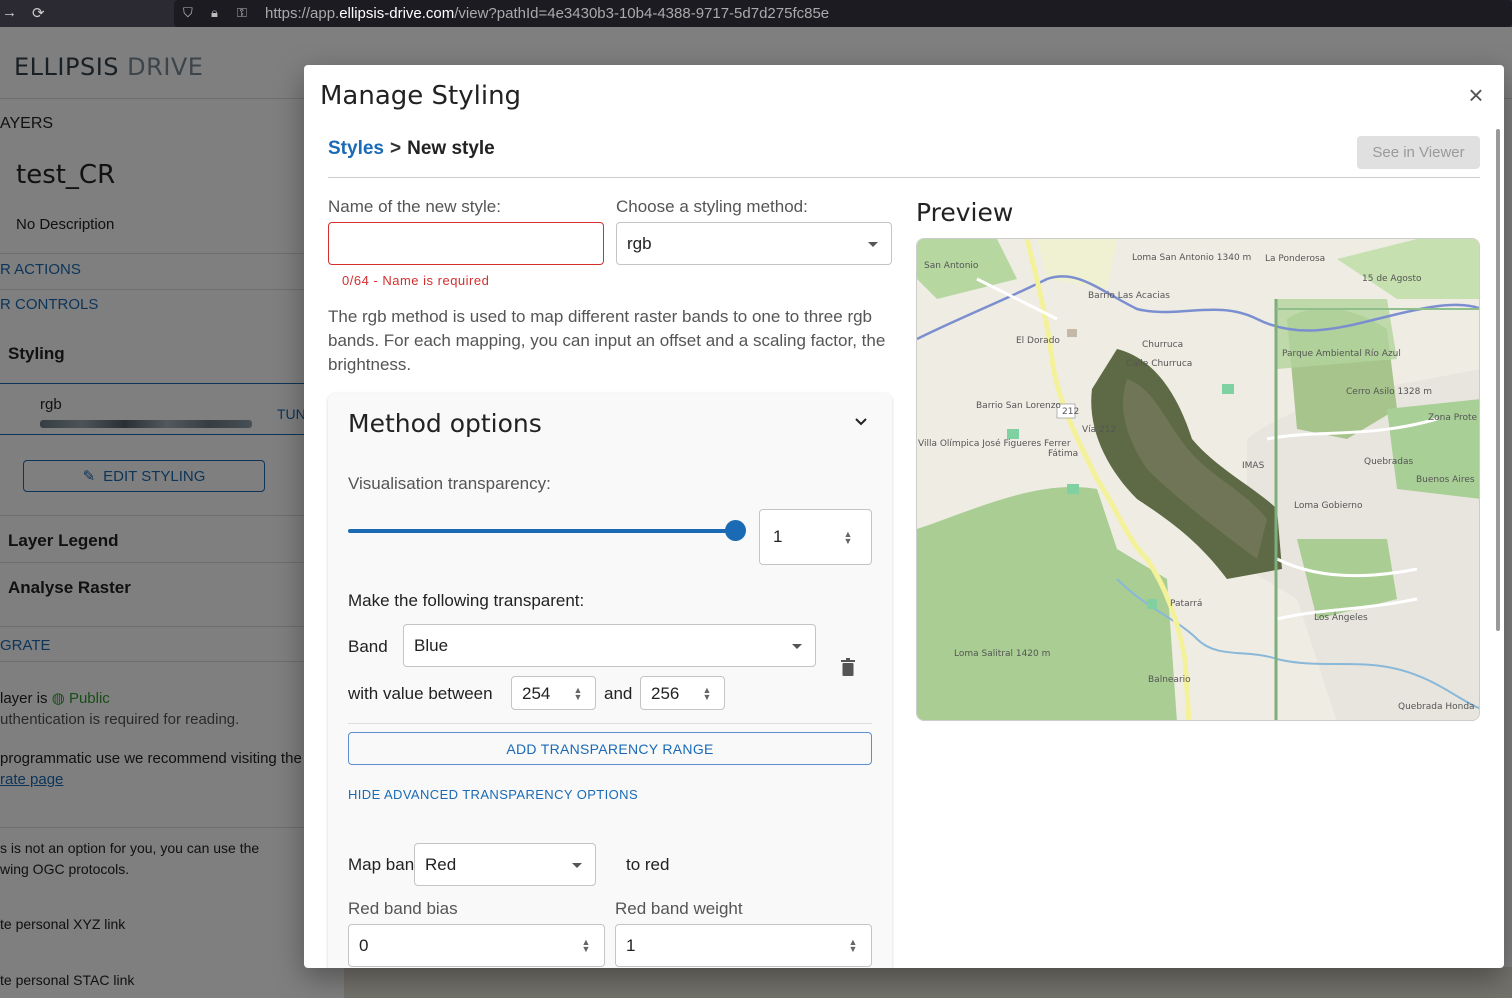 The image size is (1512, 998). Describe the element at coordinates (848, 667) in the screenshot. I see `trash-icon` at that location.